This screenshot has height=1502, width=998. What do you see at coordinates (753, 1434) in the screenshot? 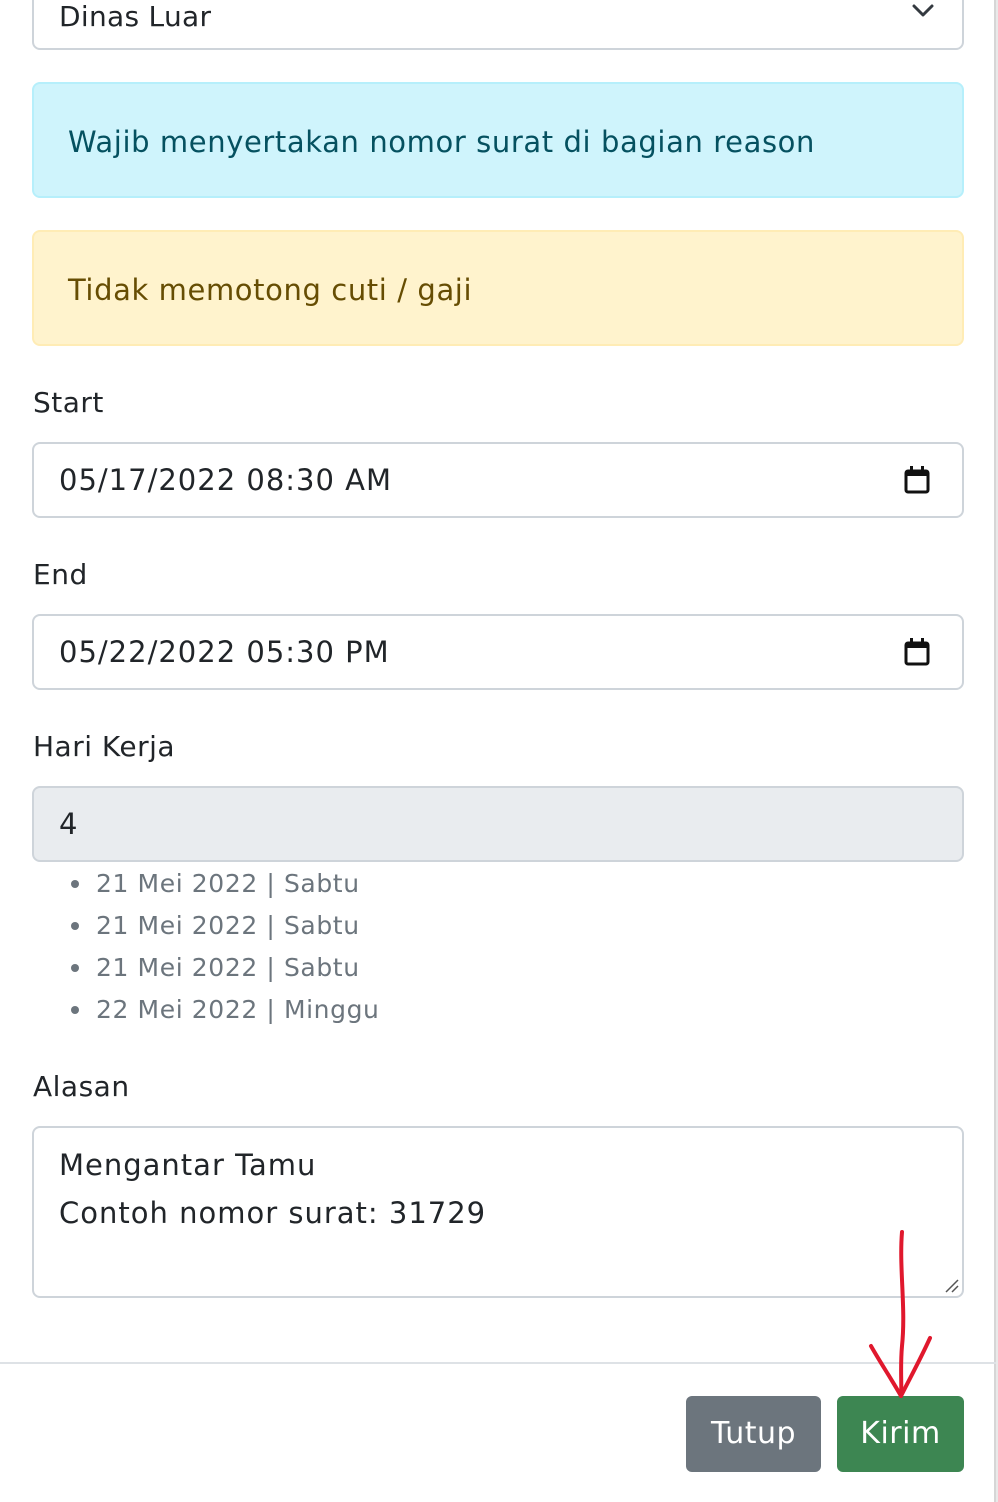
I see `close-button: Tutup` at bounding box center [753, 1434].